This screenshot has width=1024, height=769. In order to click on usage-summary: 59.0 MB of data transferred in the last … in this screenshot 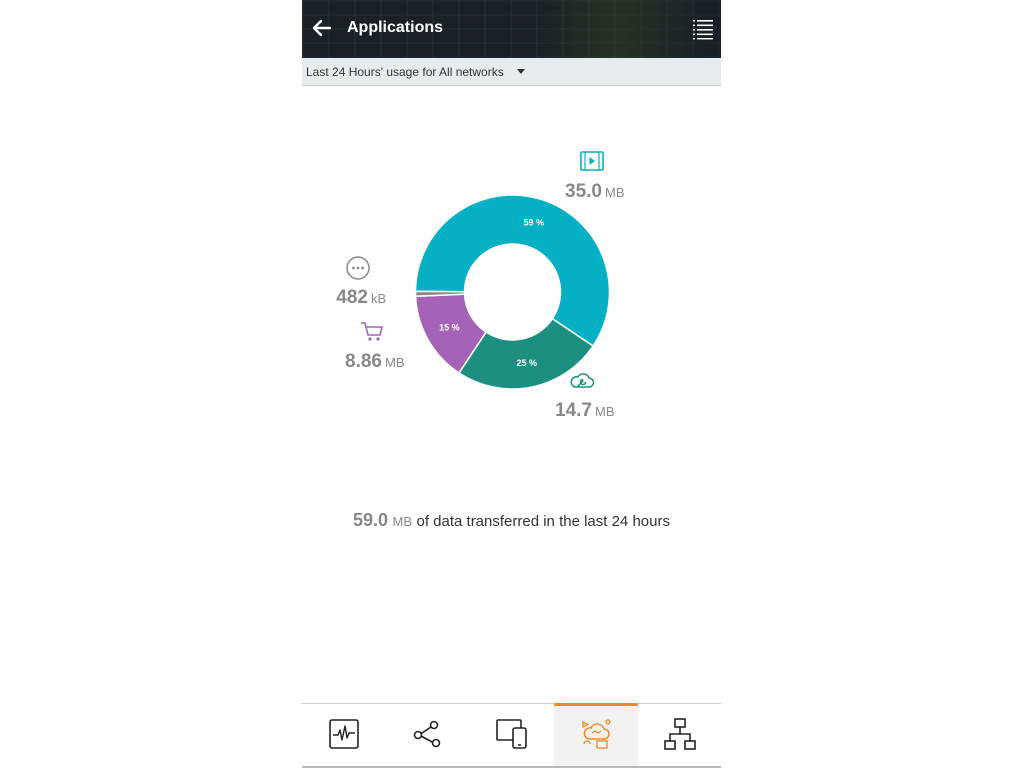, I will do `click(511, 520)`.